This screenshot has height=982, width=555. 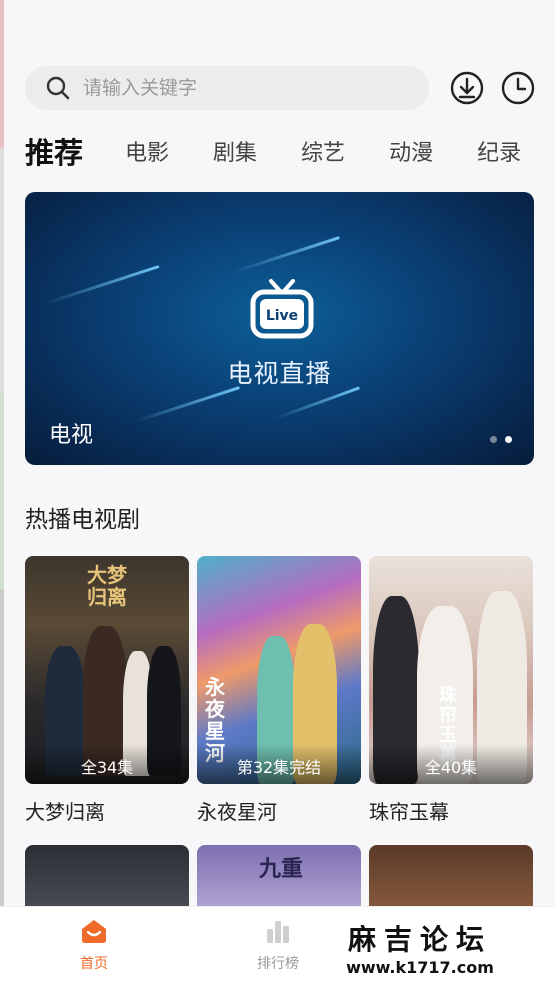 I want to click on watermark-url: www.k1717.com, so click(x=420, y=967).